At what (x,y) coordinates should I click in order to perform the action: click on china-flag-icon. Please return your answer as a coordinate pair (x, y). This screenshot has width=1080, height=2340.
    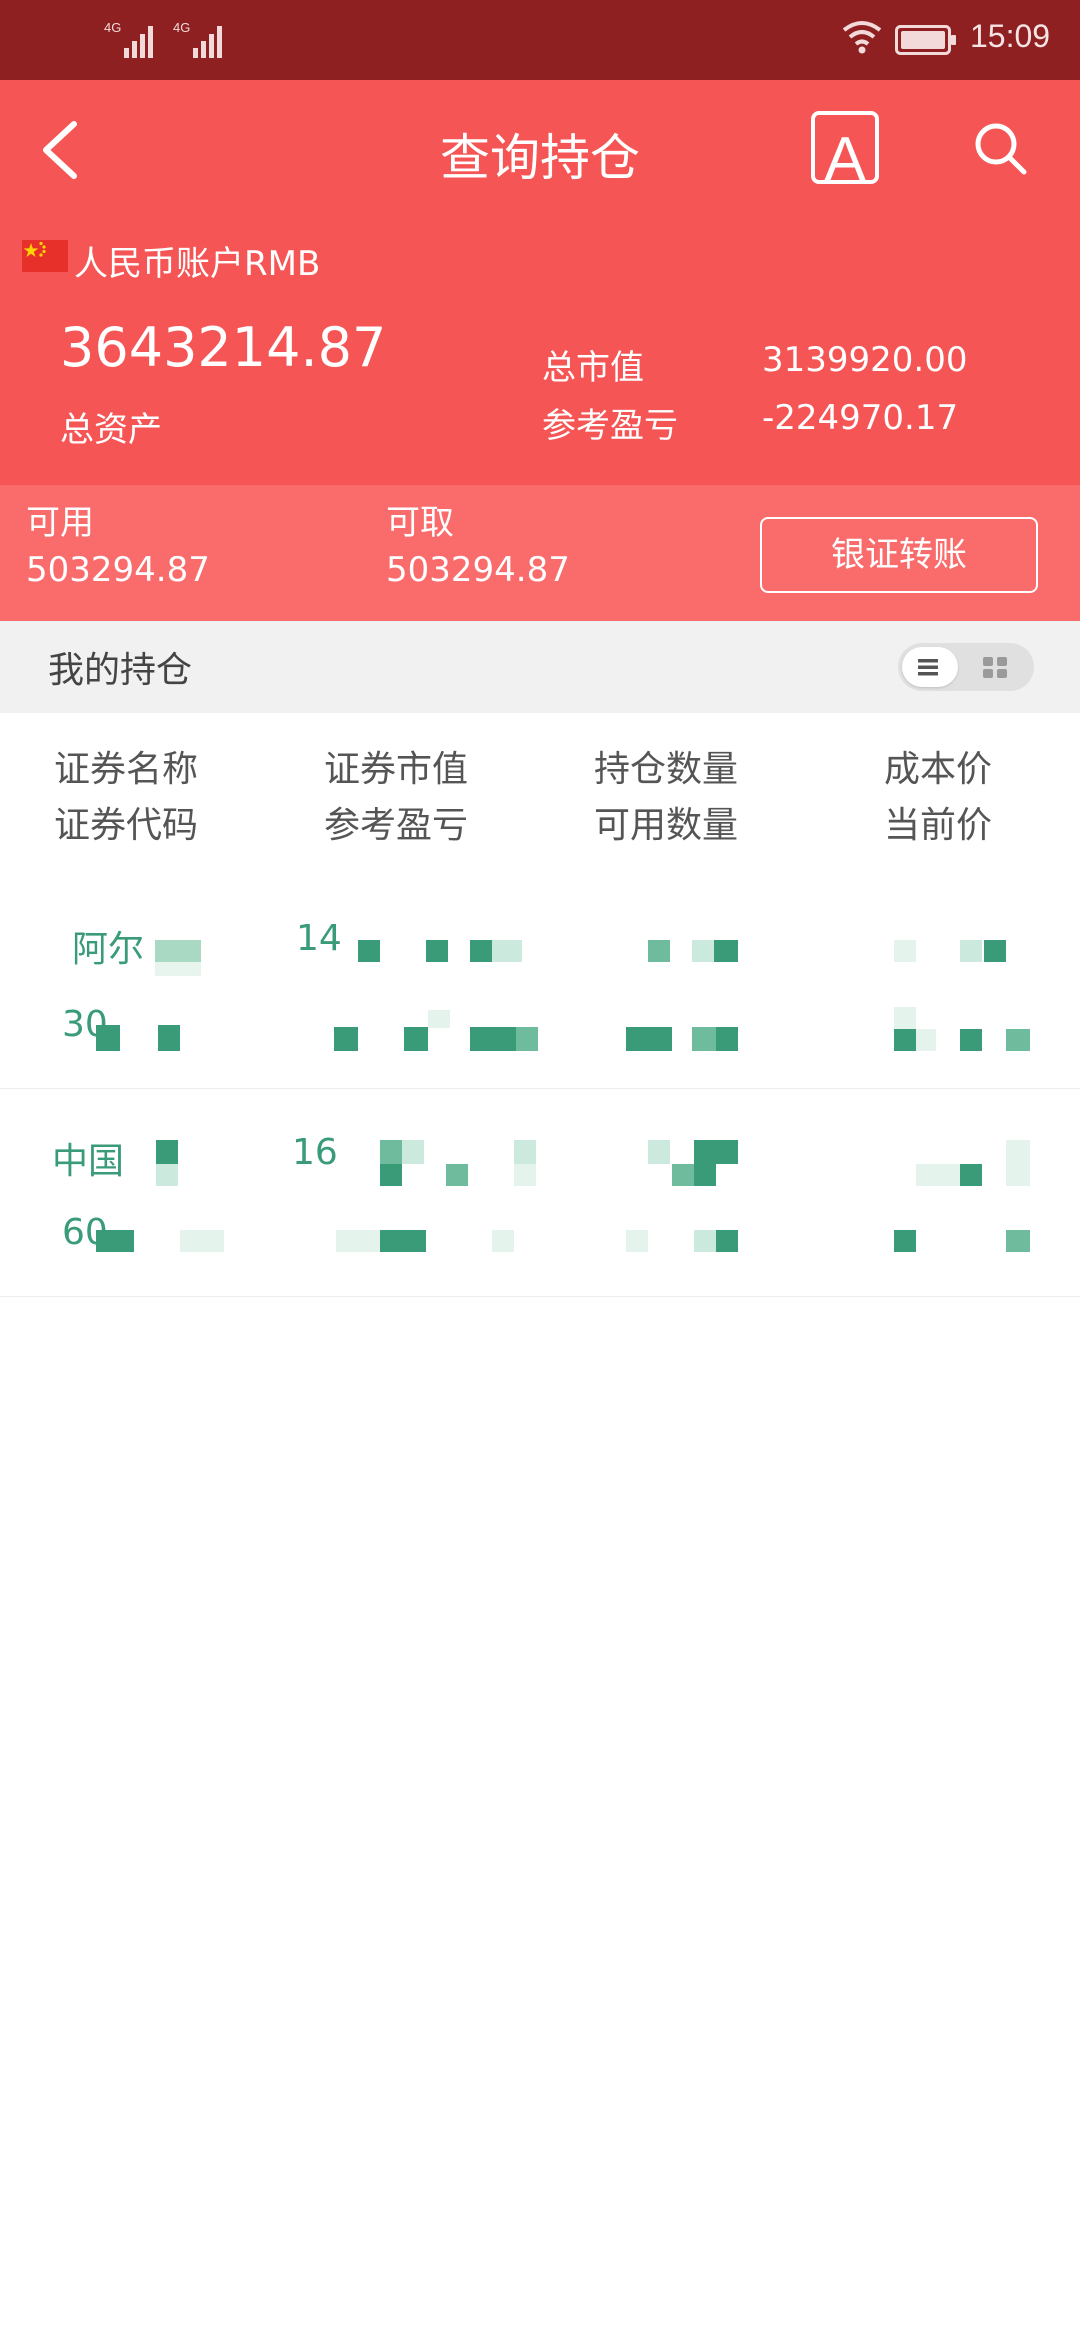
    Looking at the image, I should click on (45, 256).